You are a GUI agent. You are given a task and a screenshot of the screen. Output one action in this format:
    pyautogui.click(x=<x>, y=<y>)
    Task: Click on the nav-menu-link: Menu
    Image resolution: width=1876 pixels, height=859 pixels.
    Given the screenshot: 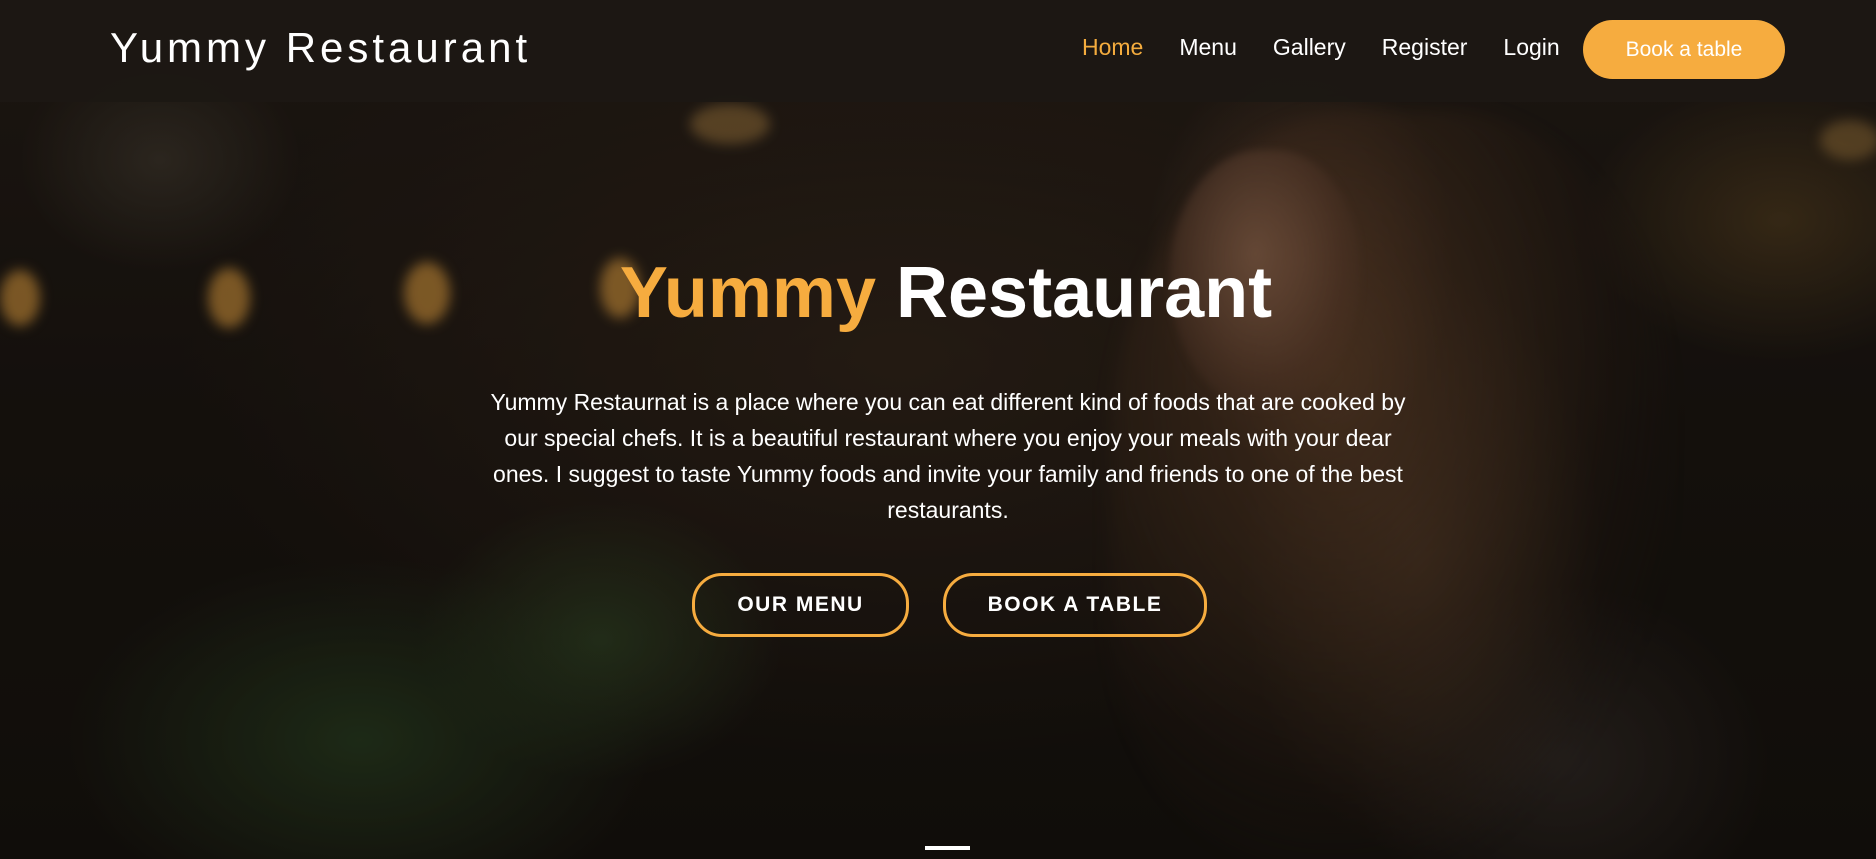 What is the action you would take?
    pyautogui.click(x=1208, y=47)
    